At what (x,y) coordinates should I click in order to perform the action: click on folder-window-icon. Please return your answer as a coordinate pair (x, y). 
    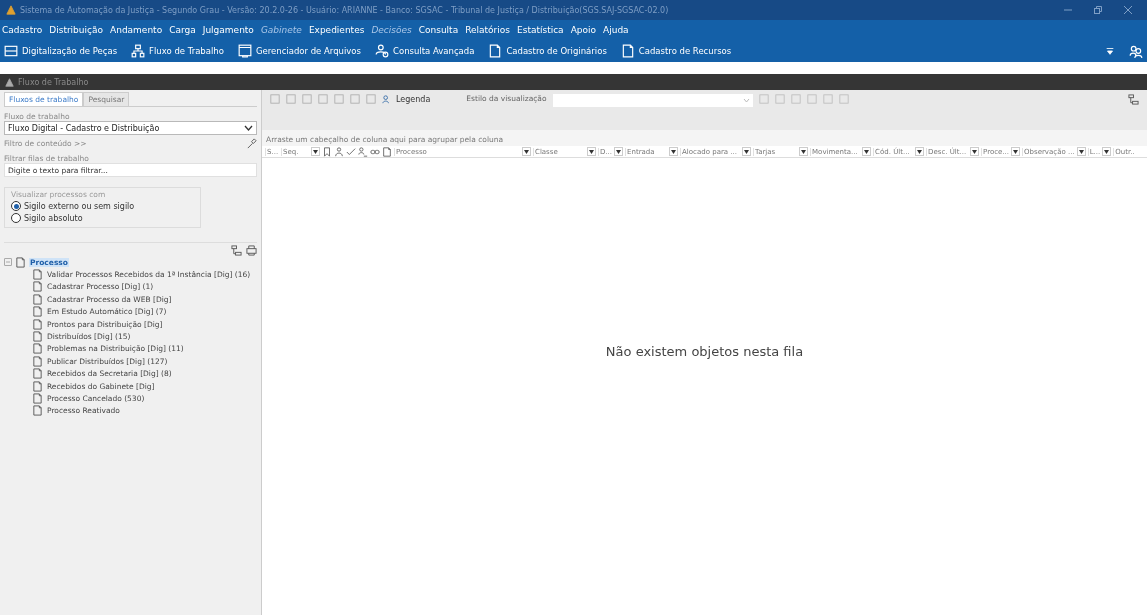
    Looking at the image, I should click on (244, 51).